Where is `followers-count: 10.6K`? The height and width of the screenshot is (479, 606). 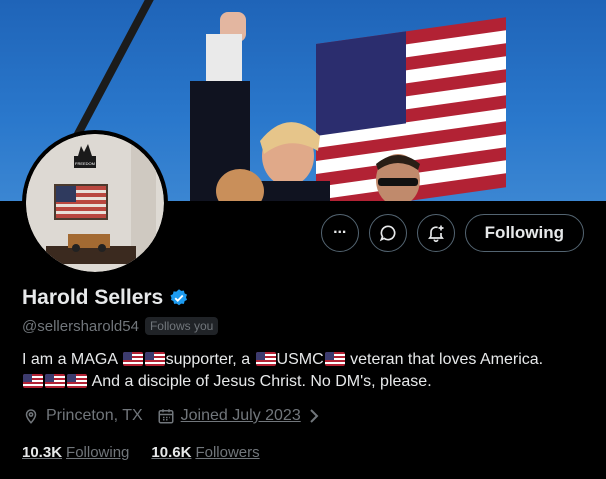 followers-count: 10.6K is located at coordinates (171, 452).